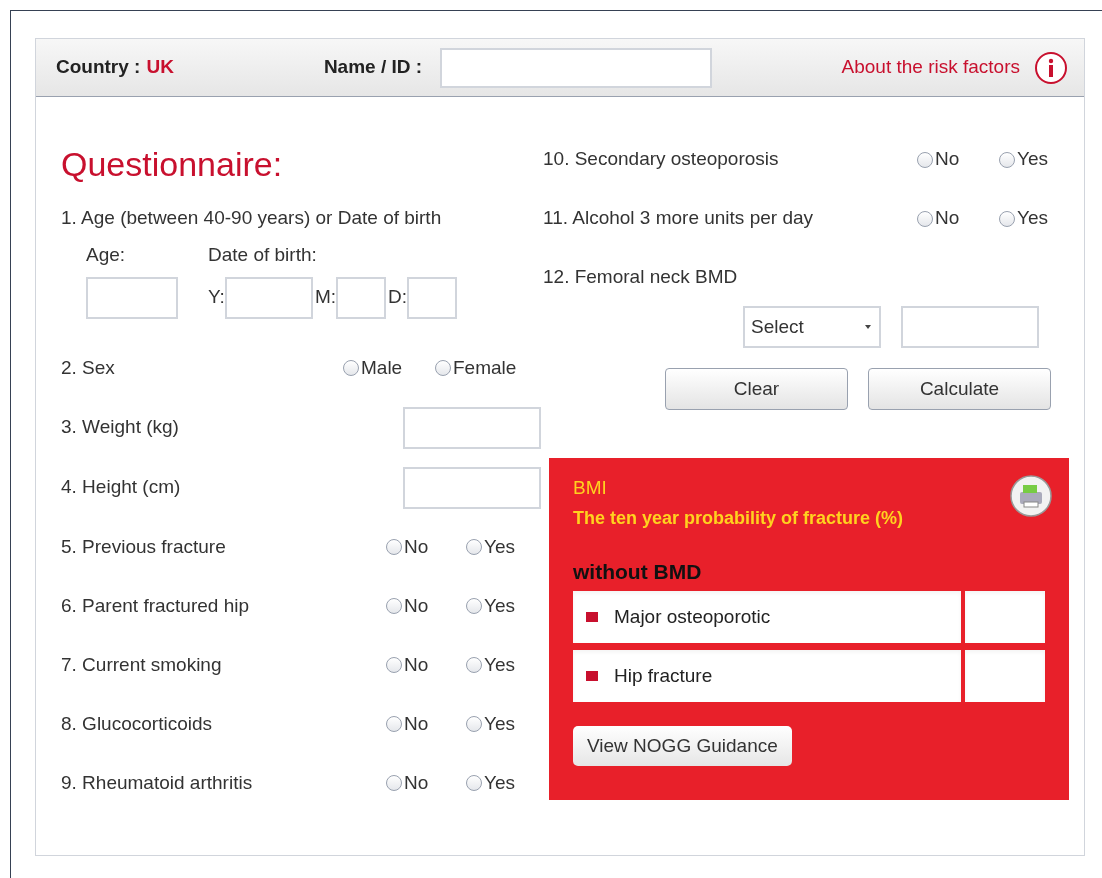  Describe the element at coordinates (679, 218) in the screenshot. I see `question-label: 11. Alcohol 3 more units per day` at that location.